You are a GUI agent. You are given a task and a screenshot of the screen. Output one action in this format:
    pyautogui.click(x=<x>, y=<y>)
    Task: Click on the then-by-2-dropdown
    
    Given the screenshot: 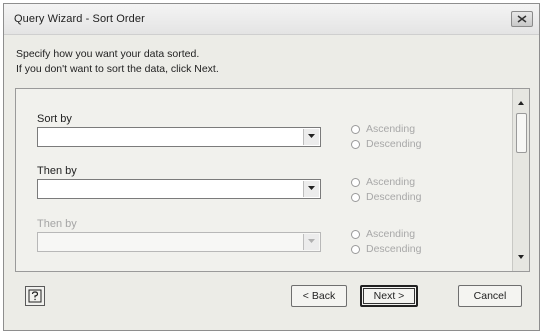 What is the action you would take?
    pyautogui.click(x=179, y=242)
    